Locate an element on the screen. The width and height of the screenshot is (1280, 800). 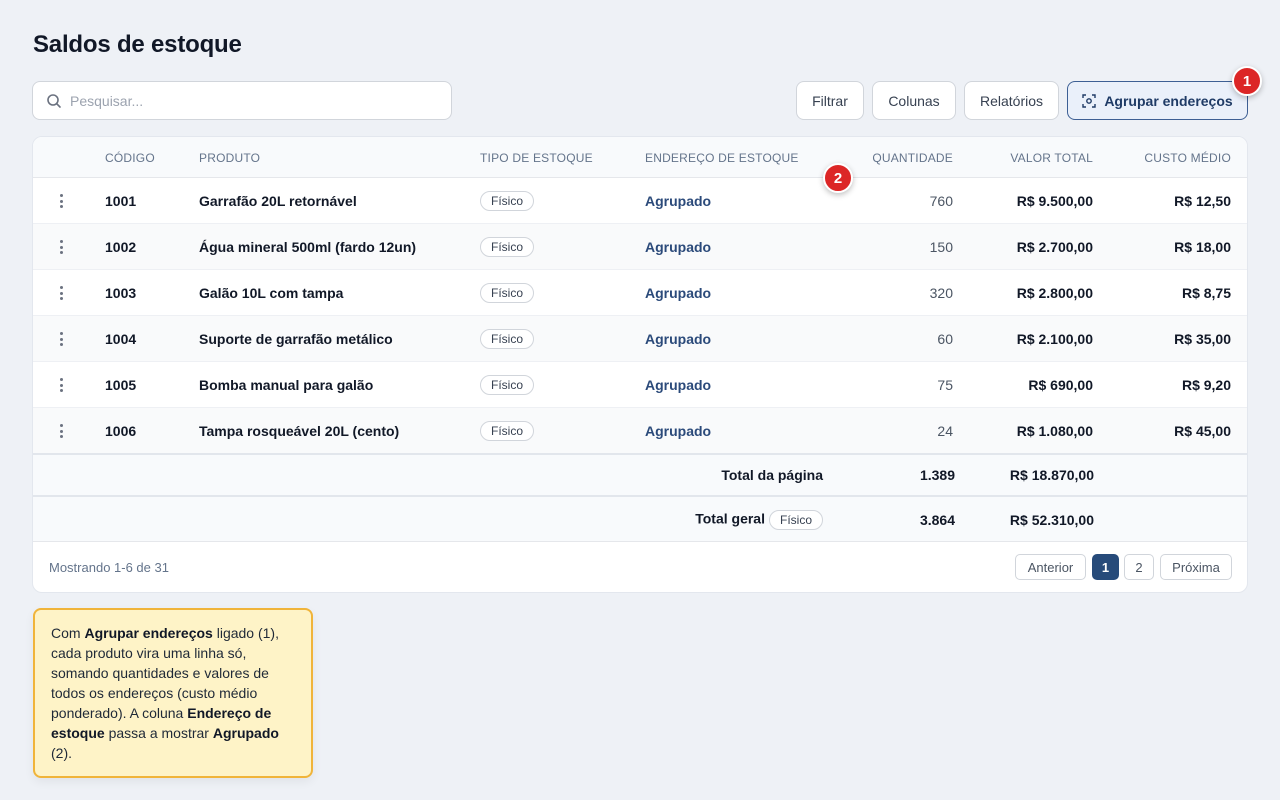
columns-button-label: Colunas is located at coordinates (914, 100).